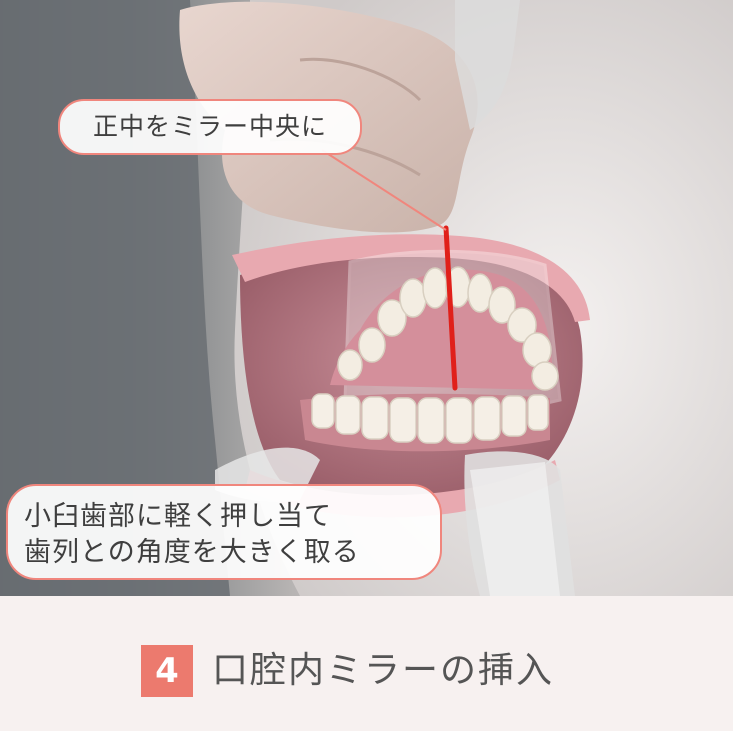 Image resolution: width=733 pixels, height=731 pixels. I want to click on premolar-annotation-line2: 歯列との角度を大きく取る, so click(192, 552).